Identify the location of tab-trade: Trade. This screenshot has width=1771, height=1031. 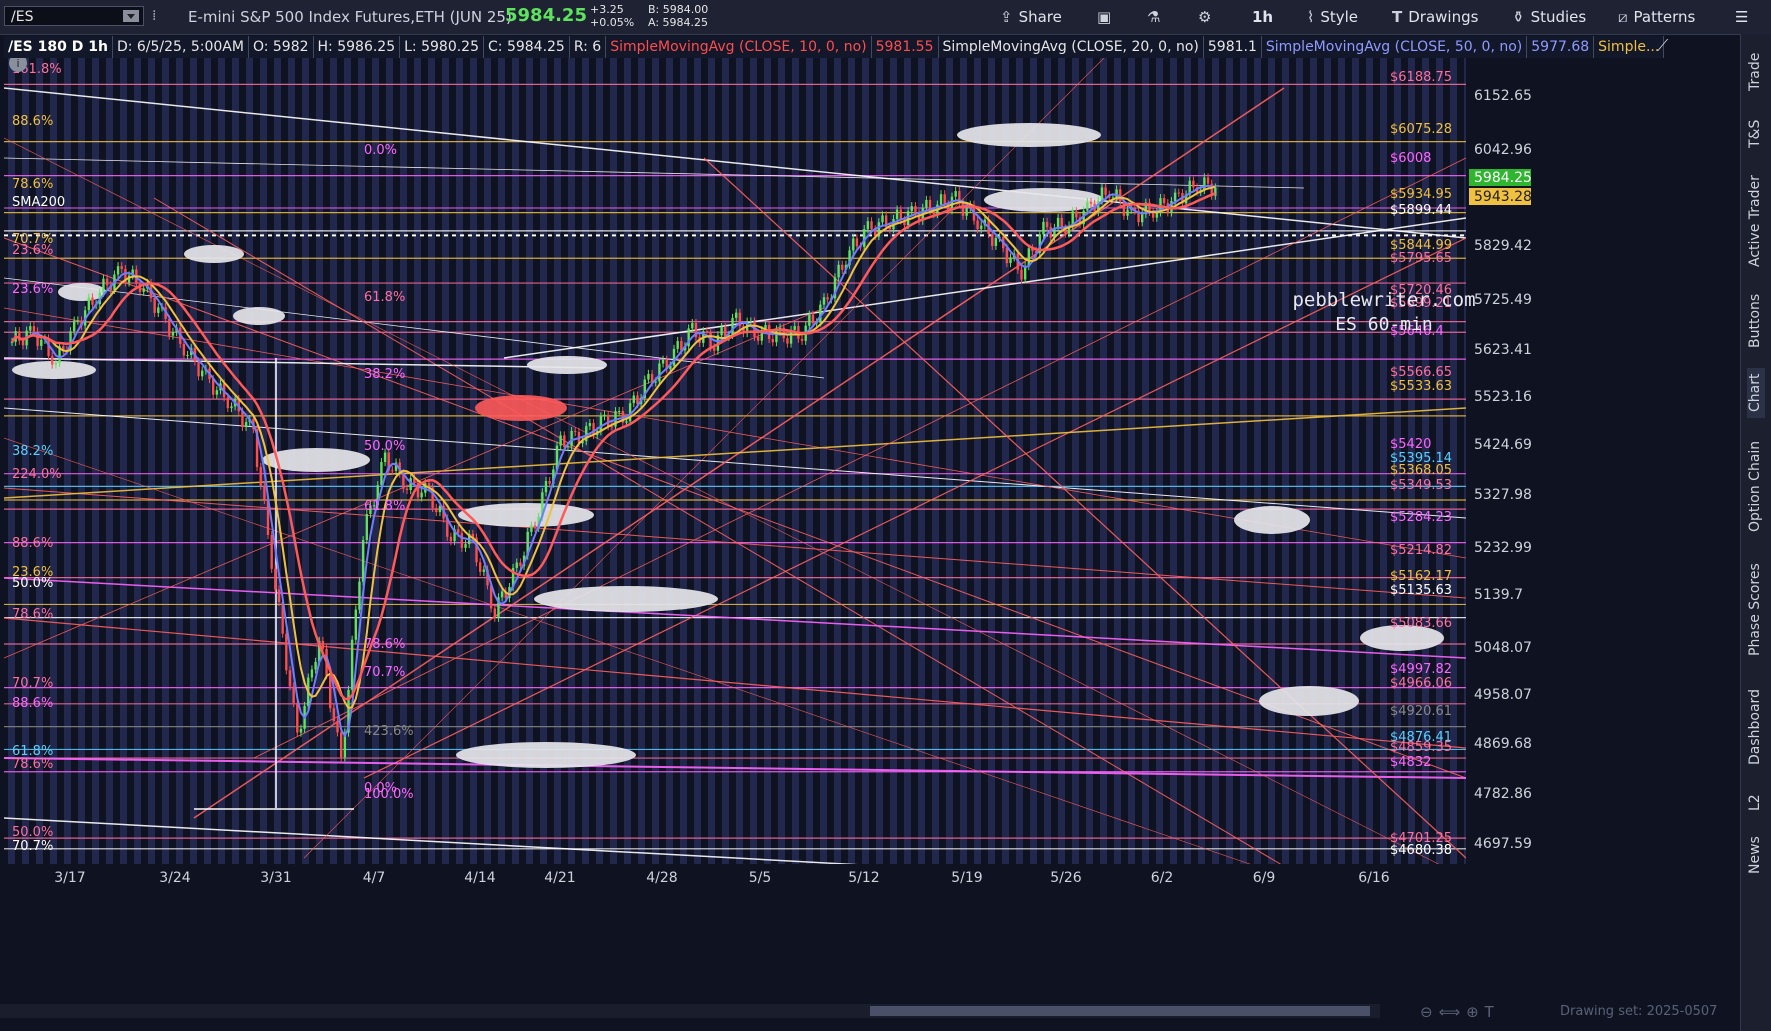
(1756, 72).